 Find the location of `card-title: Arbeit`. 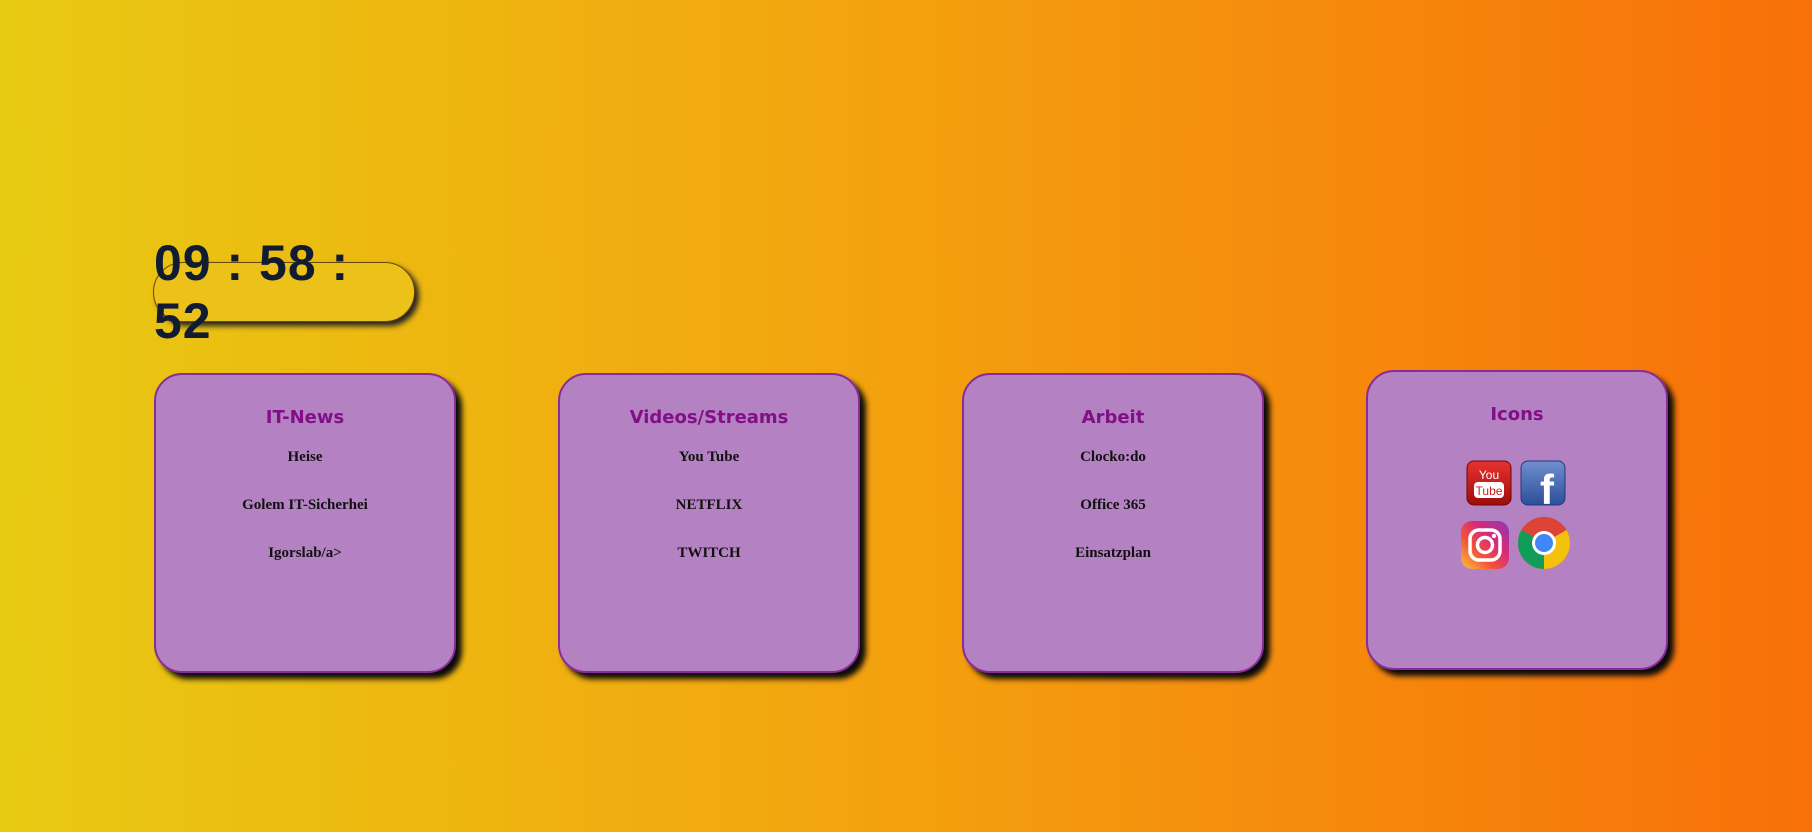

card-title: Arbeit is located at coordinates (1113, 417).